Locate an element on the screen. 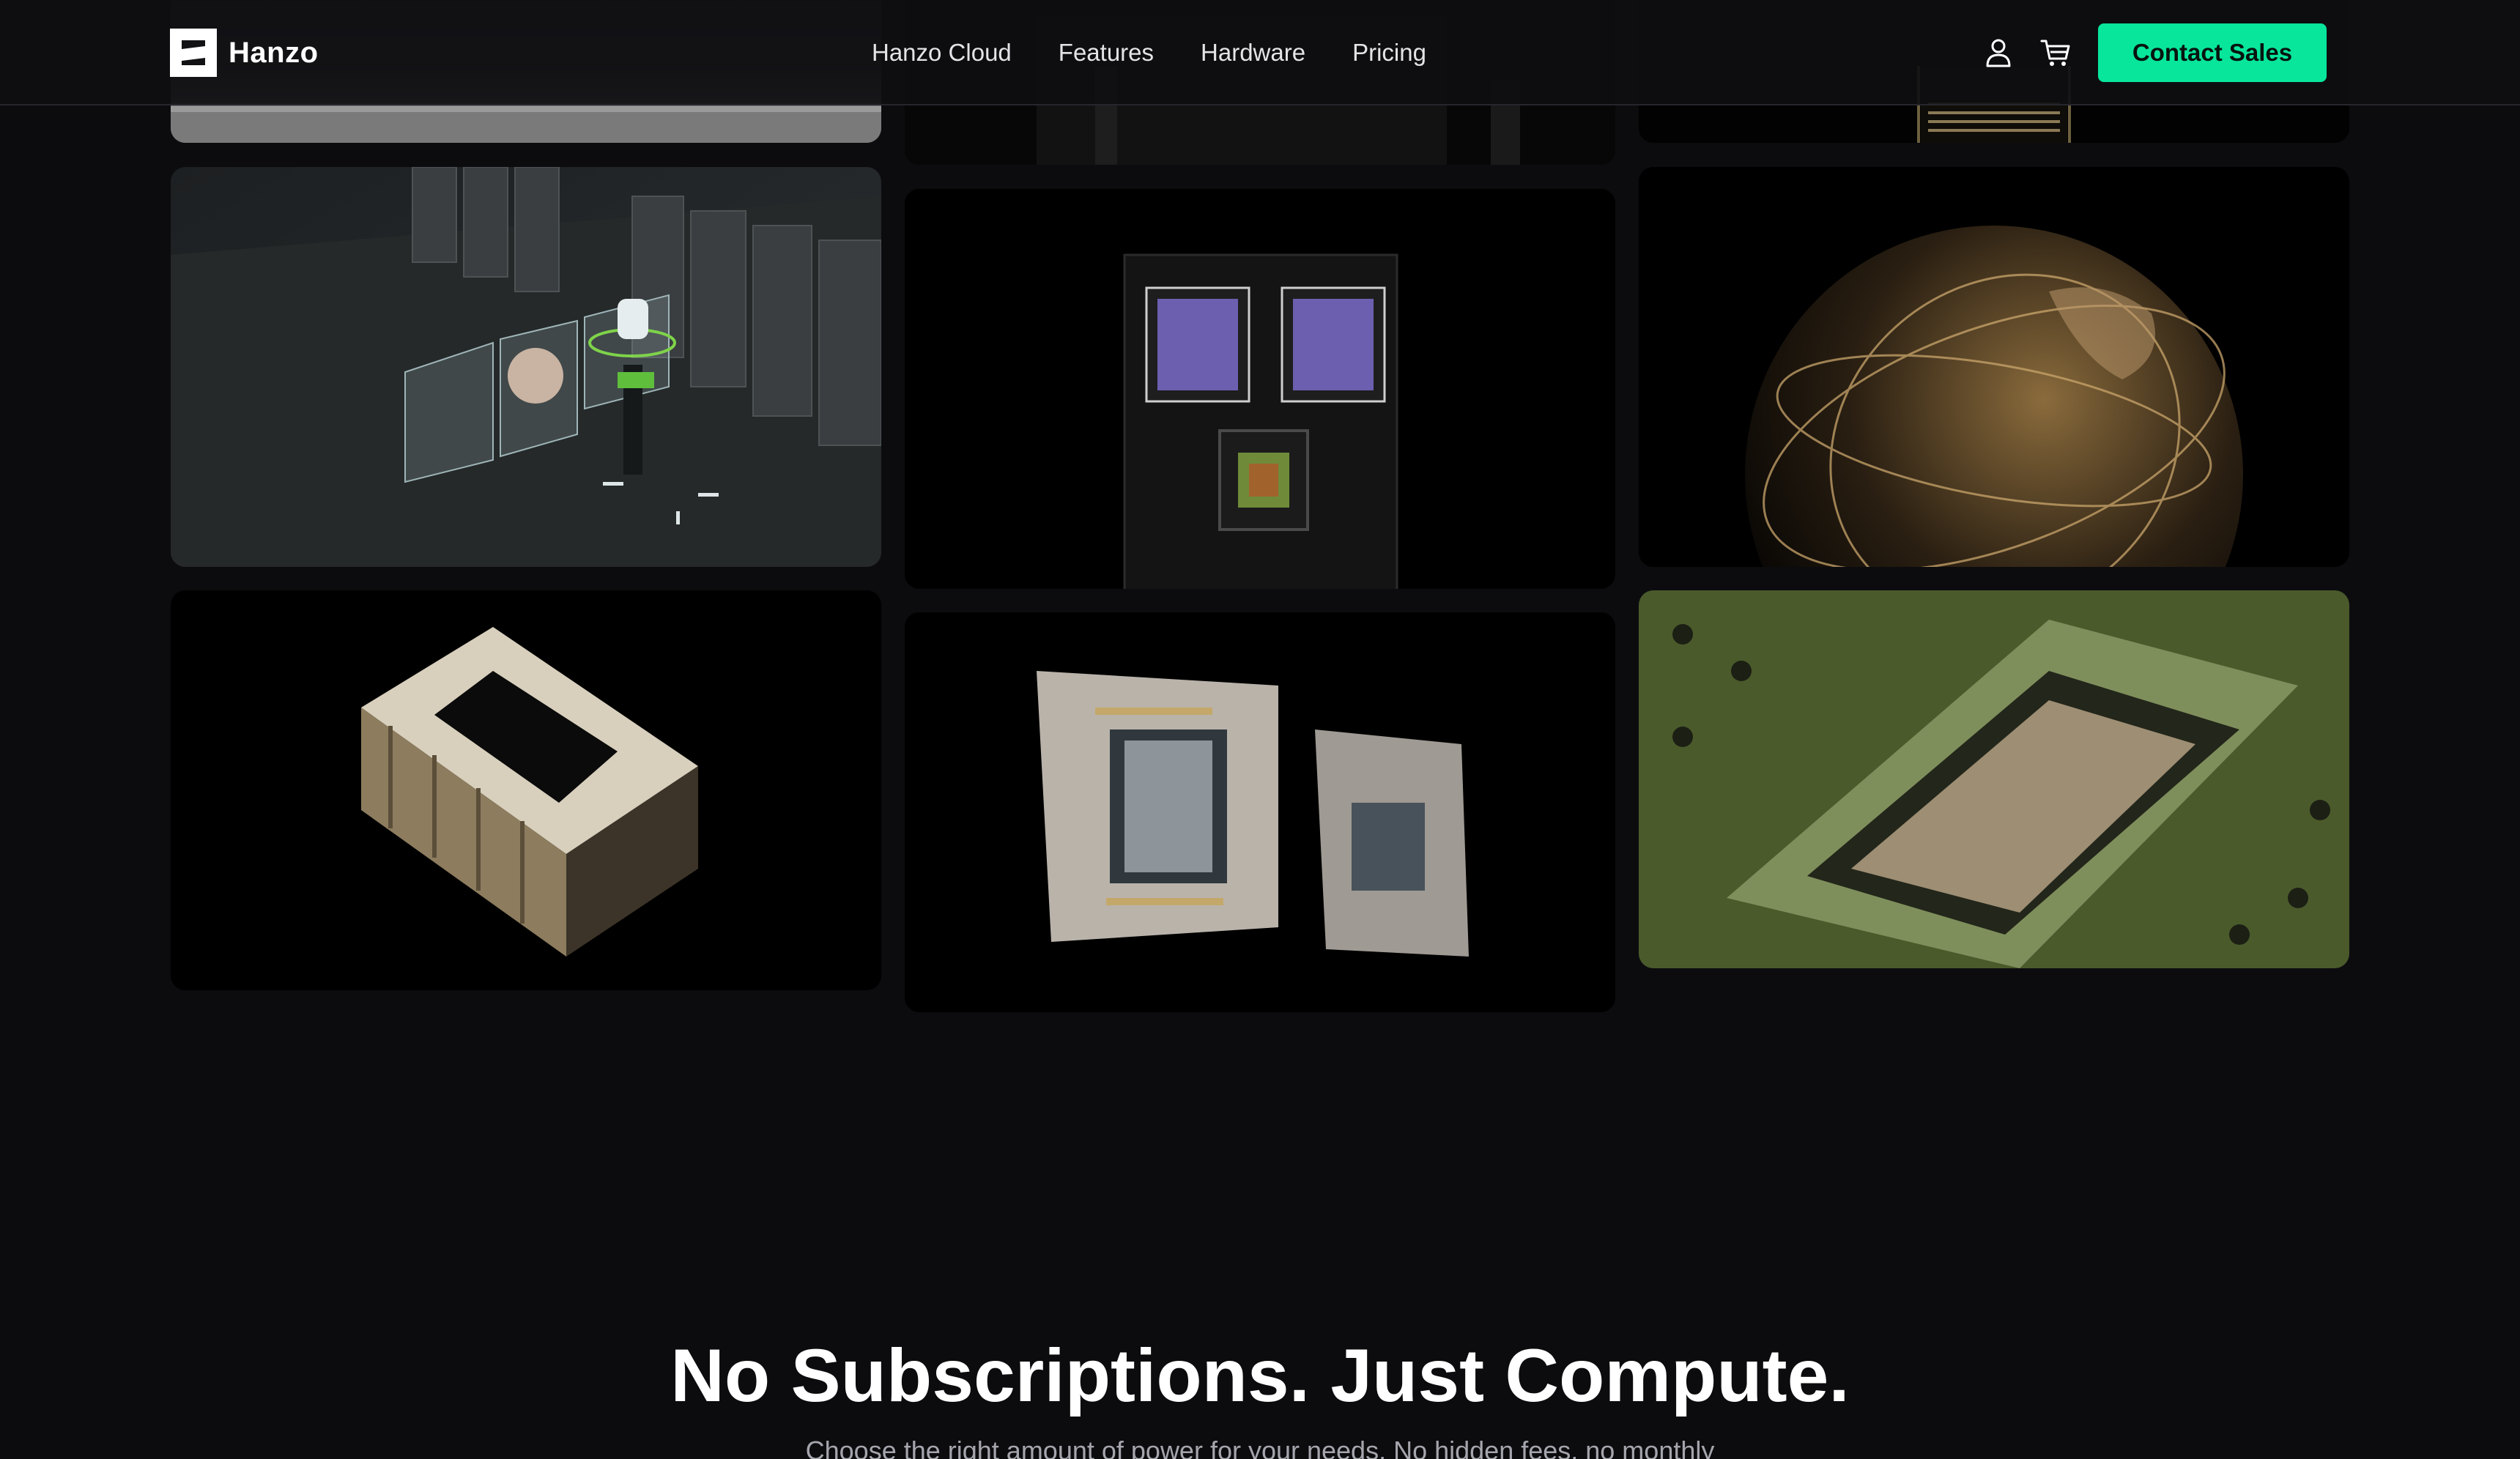 The height and width of the screenshot is (1459, 2520). gallery-image-silicon-wafer is located at coordinates (1994, 779).